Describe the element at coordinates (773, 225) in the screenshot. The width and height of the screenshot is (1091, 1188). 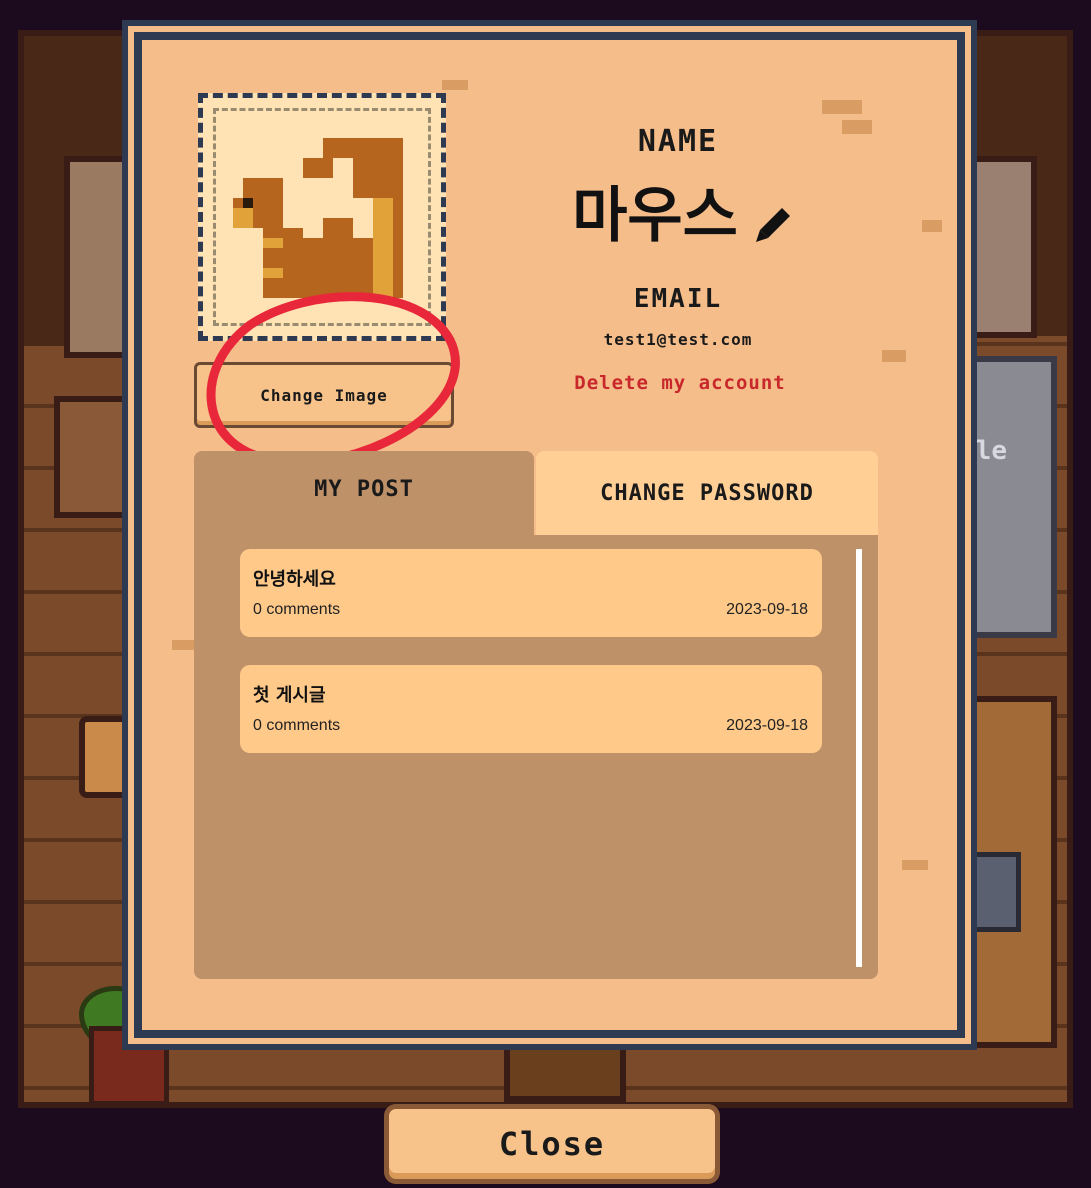
I see `pencil-icon` at that location.